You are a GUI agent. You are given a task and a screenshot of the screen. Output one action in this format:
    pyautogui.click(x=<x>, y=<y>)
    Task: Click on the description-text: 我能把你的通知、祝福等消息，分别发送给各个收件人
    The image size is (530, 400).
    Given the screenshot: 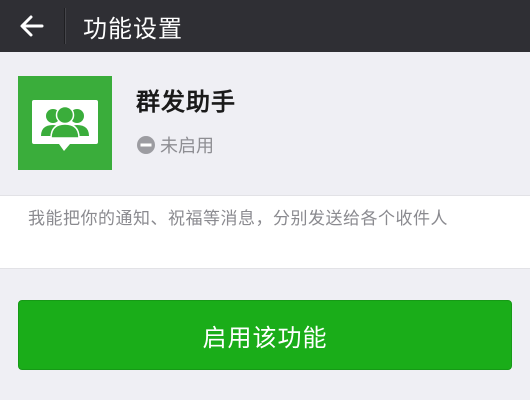 What is the action you would take?
    pyautogui.click(x=238, y=219)
    